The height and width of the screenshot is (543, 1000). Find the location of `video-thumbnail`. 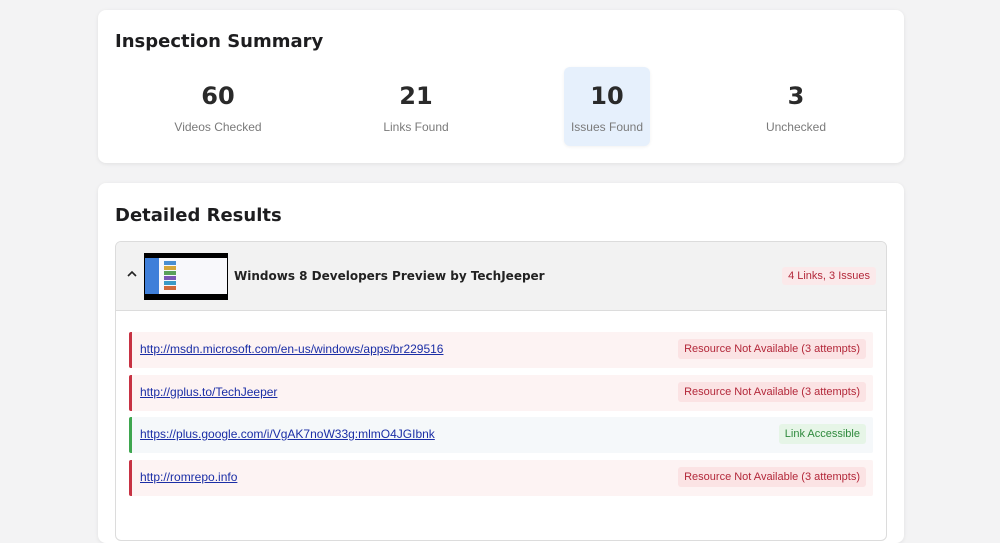

video-thumbnail is located at coordinates (186, 276).